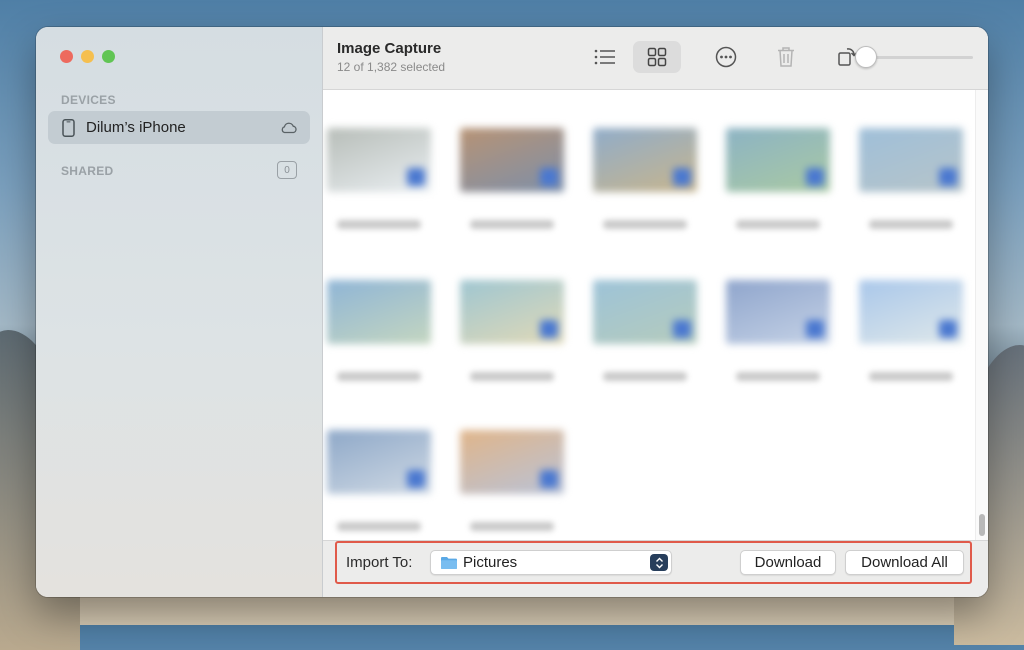  What do you see at coordinates (788, 562) in the screenshot?
I see `download-button: Download` at bounding box center [788, 562].